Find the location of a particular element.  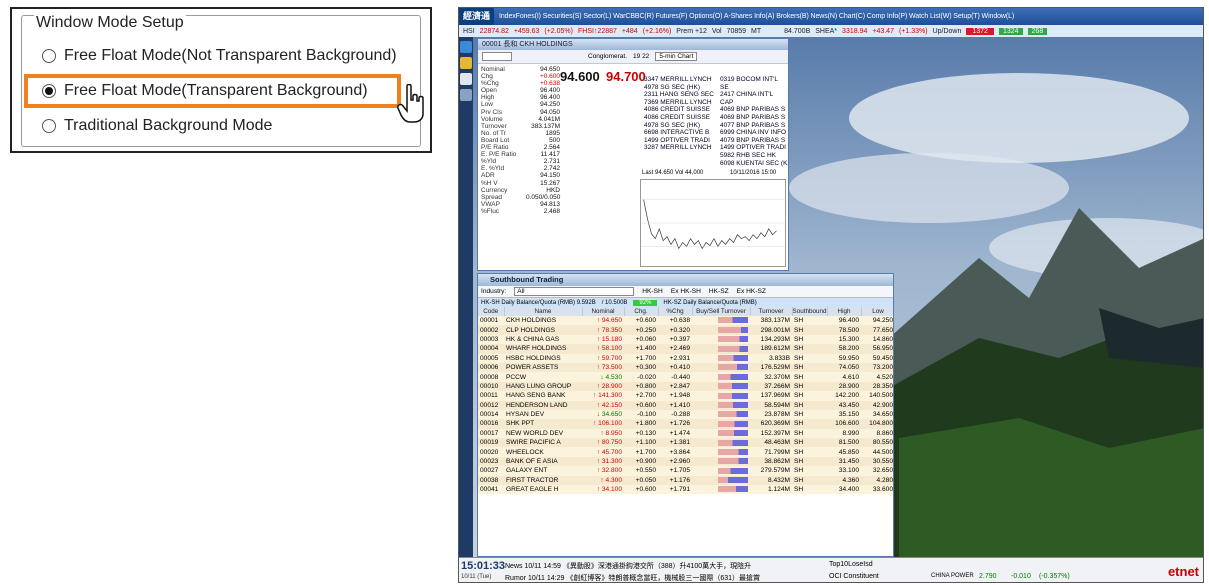

radio-not-transparent is located at coordinates (49, 56).